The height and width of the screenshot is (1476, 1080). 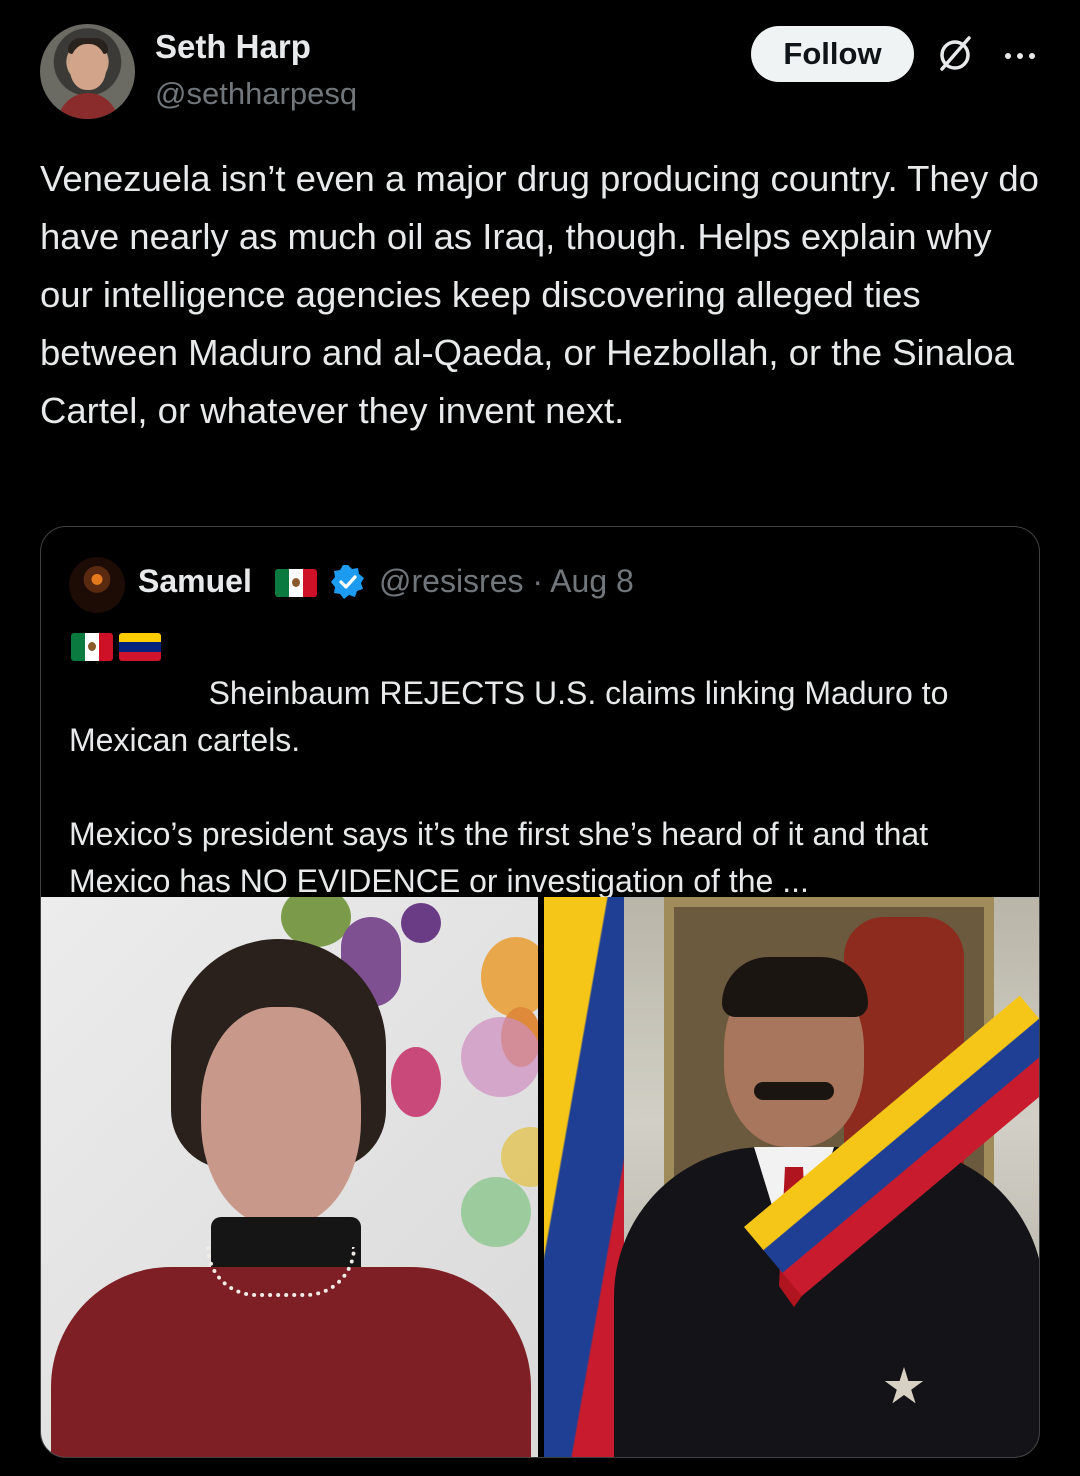 I want to click on author-avatar, so click(x=87, y=71).